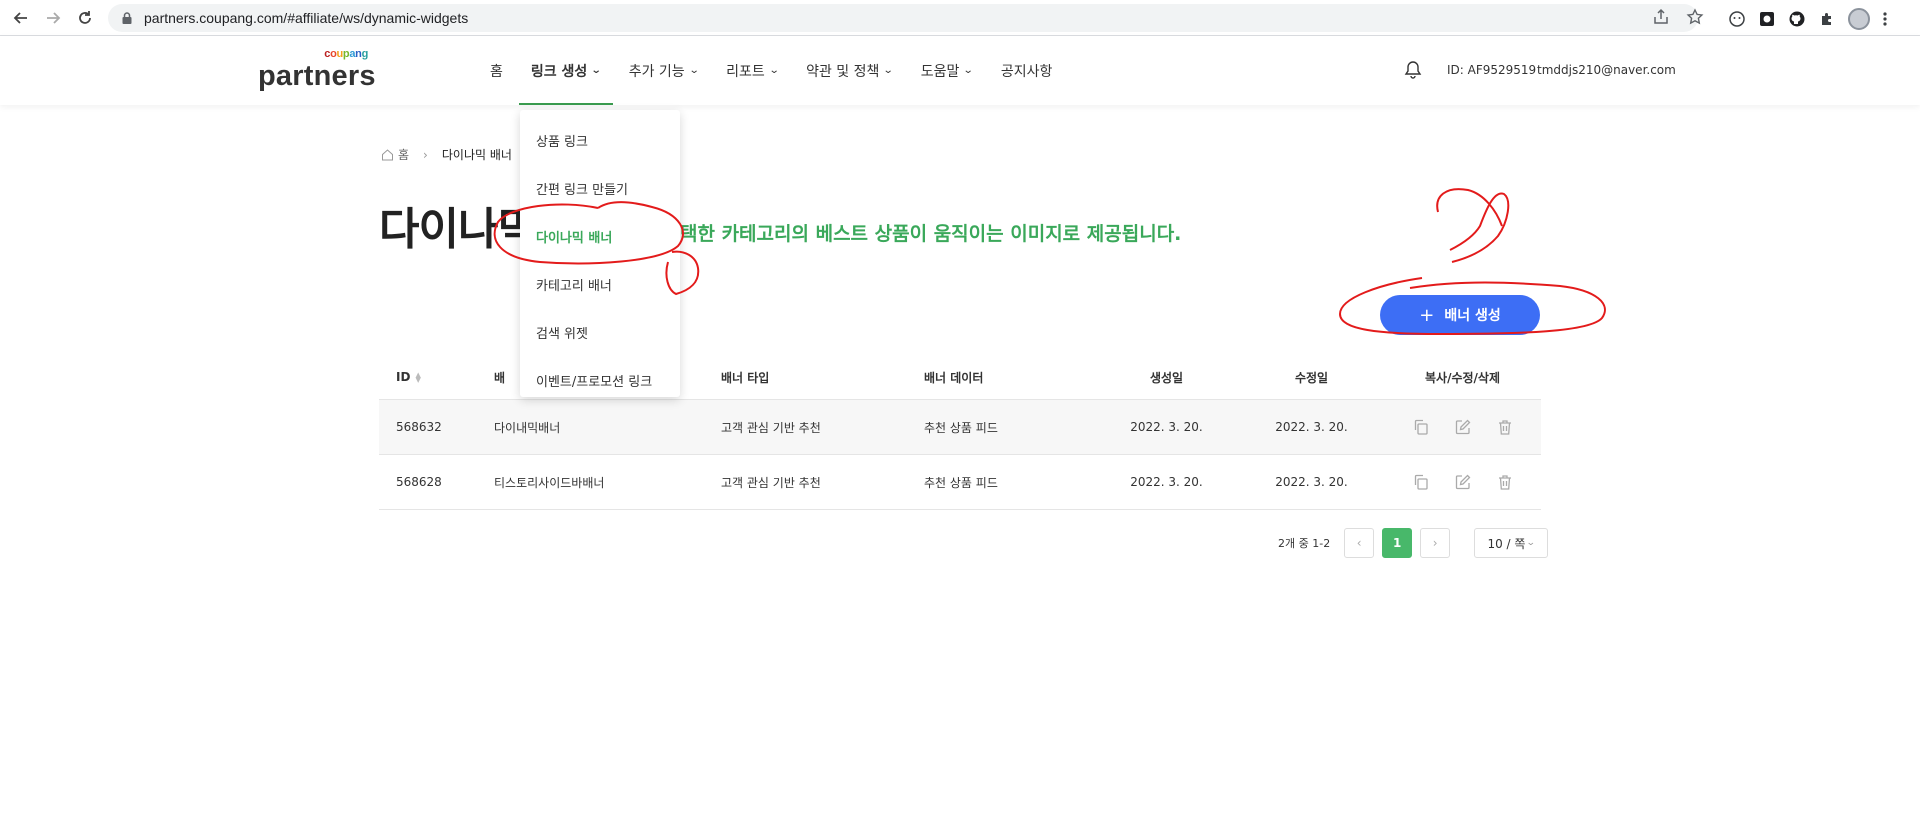  I want to click on arrow-right-icon, so click(54, 18).